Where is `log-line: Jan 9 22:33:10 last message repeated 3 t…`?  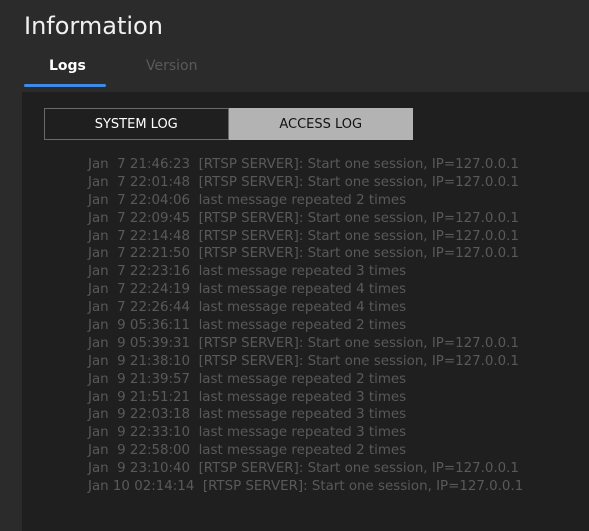 log-line: Jan 9 22:33:10 last message repeated 3 t… is located at coordinates (247, 433).